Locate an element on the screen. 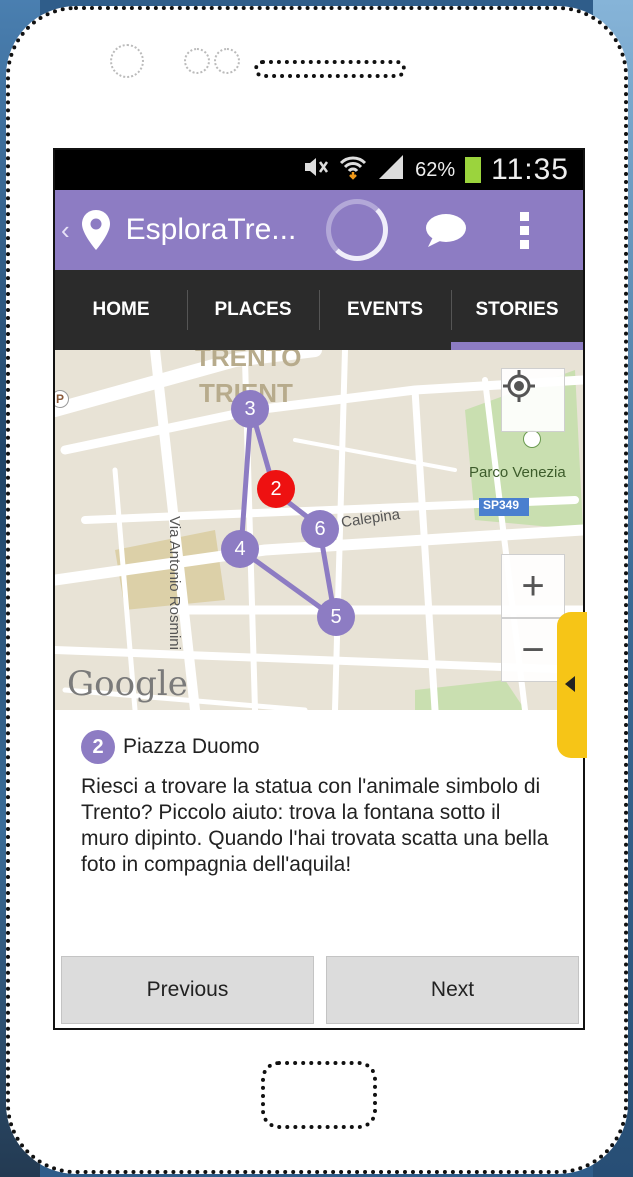  overflow-menu-icon is located at coordinates (524, 230).